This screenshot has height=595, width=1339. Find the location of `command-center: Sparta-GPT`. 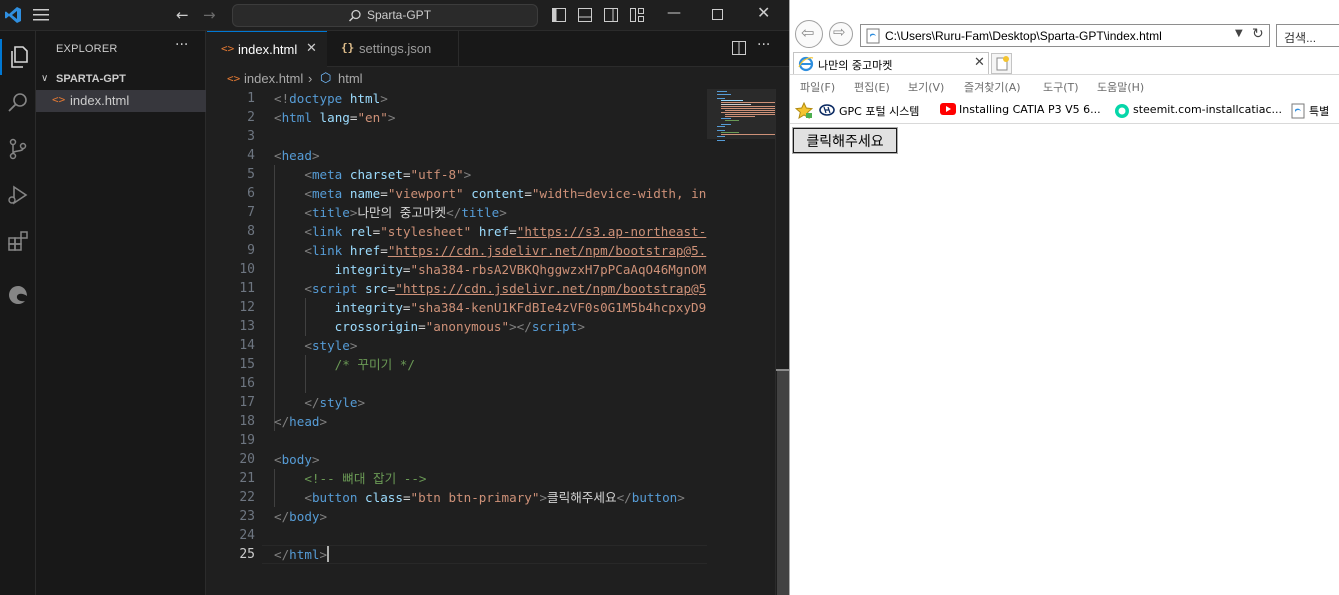

command-center: Sparta-GPT is located at coordinates (385, 15).